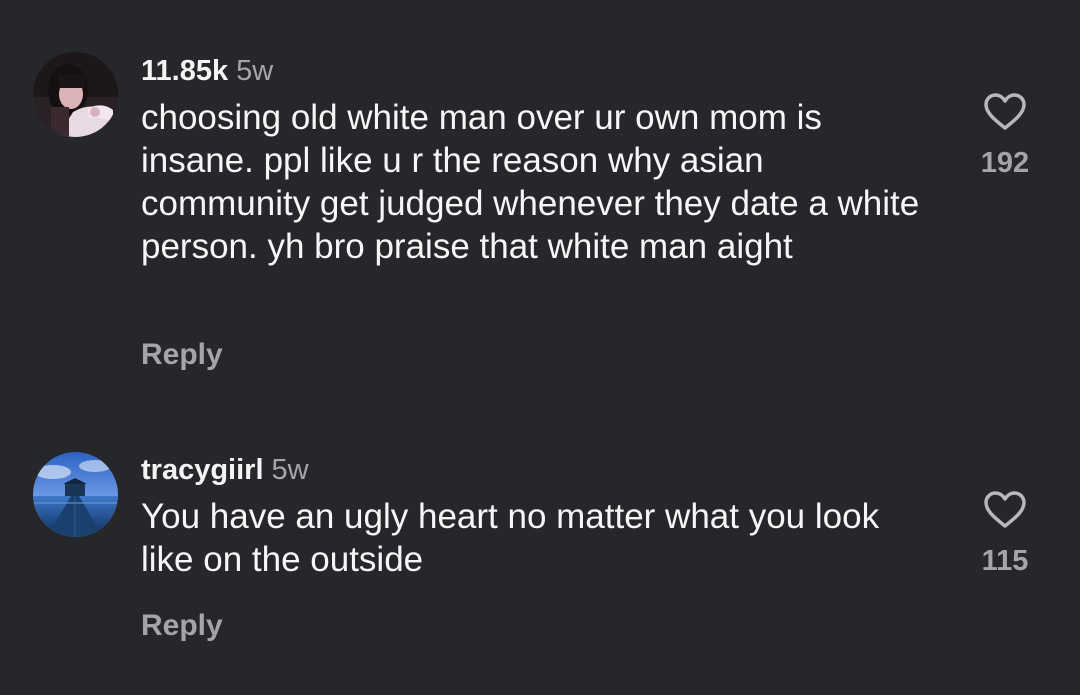  Describe the element at coordinates (1005, 561) in the screenshot. I see `like-count: 115` at that location.